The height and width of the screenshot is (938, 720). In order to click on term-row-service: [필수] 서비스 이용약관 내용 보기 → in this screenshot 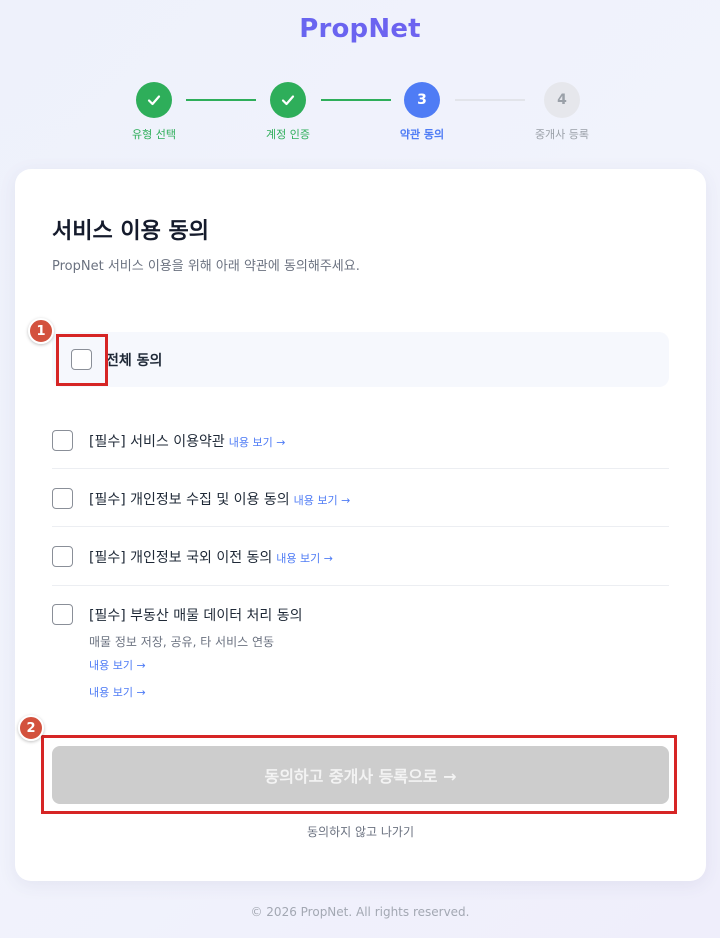, I will do `click(360, 441)`.